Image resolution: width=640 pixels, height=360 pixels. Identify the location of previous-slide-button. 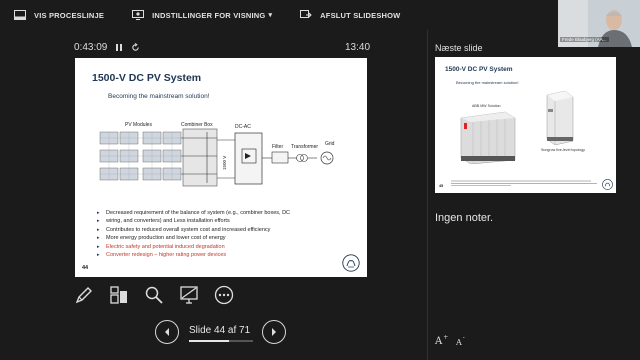
(167, 332).